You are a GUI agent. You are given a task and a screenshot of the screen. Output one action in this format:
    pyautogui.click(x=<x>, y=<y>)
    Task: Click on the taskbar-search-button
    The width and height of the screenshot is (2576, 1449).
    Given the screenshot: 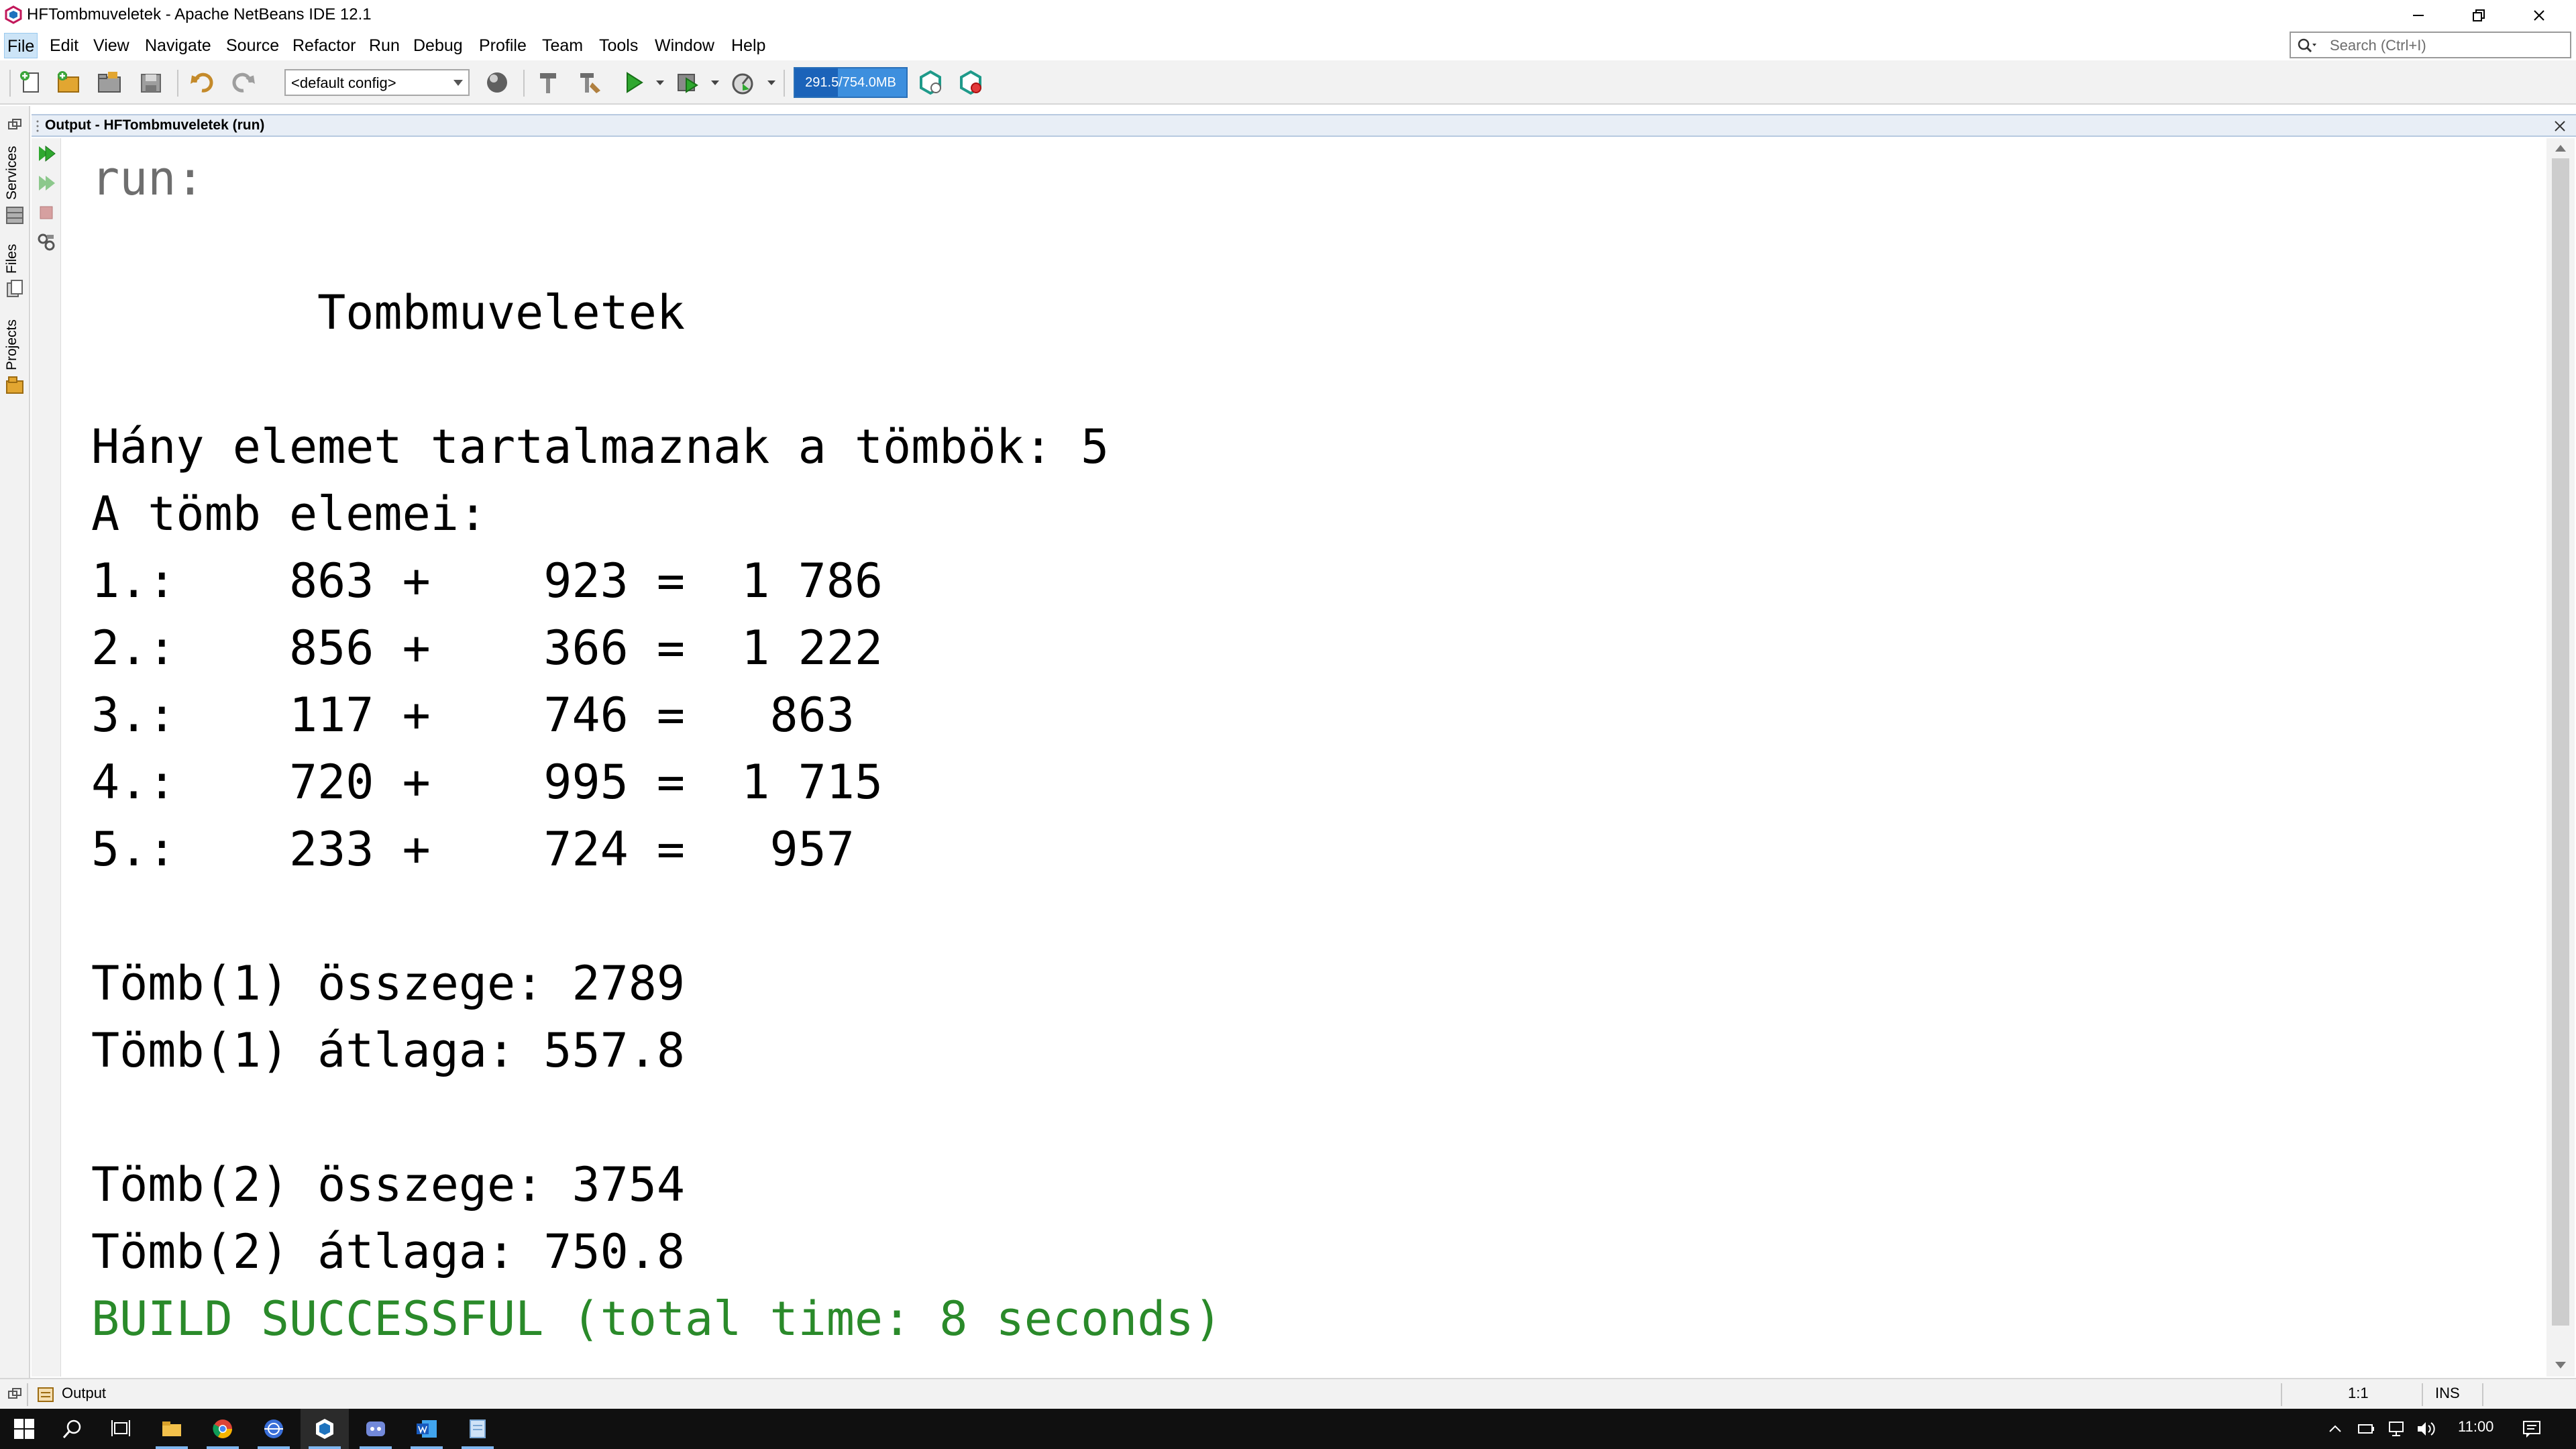 What is the action you would take?
    pyautogui.click(x=72, y=1429)
    